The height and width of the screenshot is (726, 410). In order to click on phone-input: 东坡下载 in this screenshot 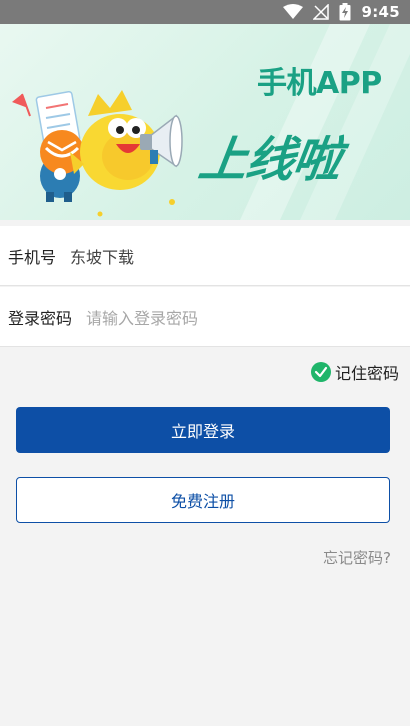, I will do `click(102, 256)`.